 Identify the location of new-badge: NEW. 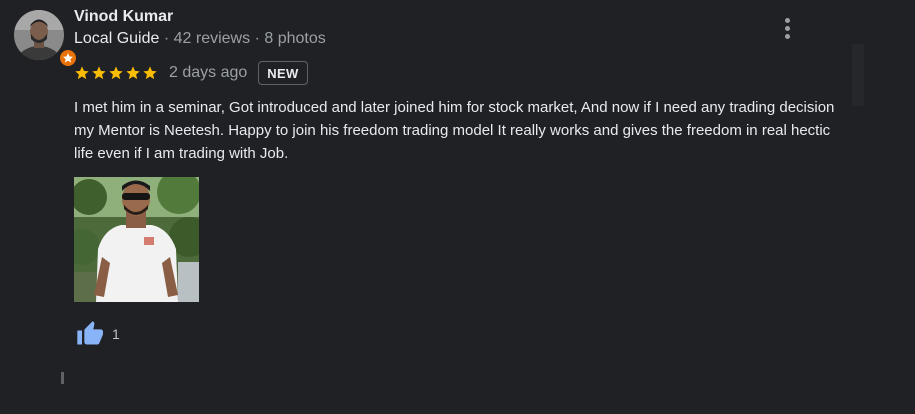
(283, 73).